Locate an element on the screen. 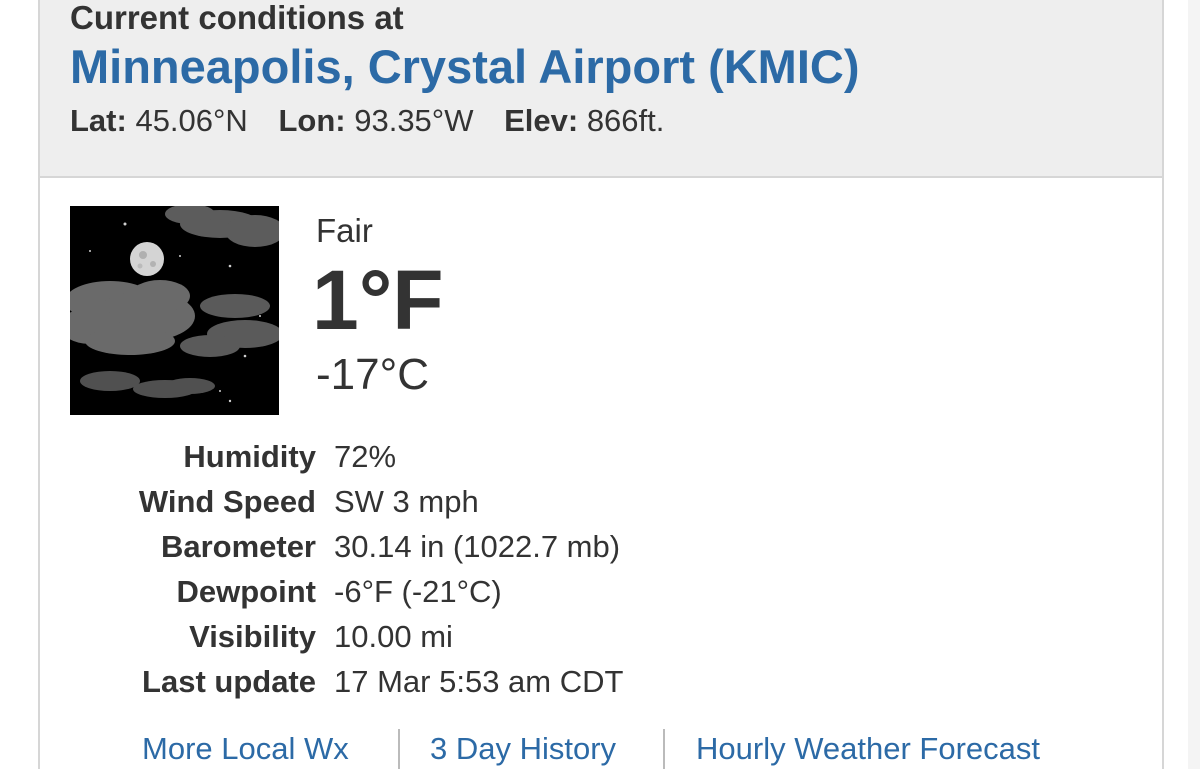 The height and width of the screenshot is (769, 1200). hourly-weather-forecast-link: Hourly Weather Forecast is located at coordinates (868, 748).